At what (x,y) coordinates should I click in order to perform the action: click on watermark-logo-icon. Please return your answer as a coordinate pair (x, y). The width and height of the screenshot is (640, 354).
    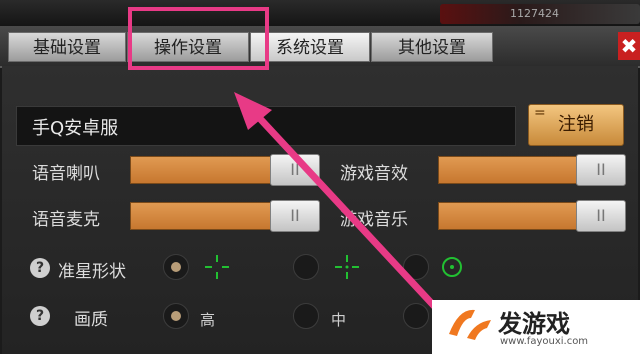
    Looking at the image, I should click on (470, 324).